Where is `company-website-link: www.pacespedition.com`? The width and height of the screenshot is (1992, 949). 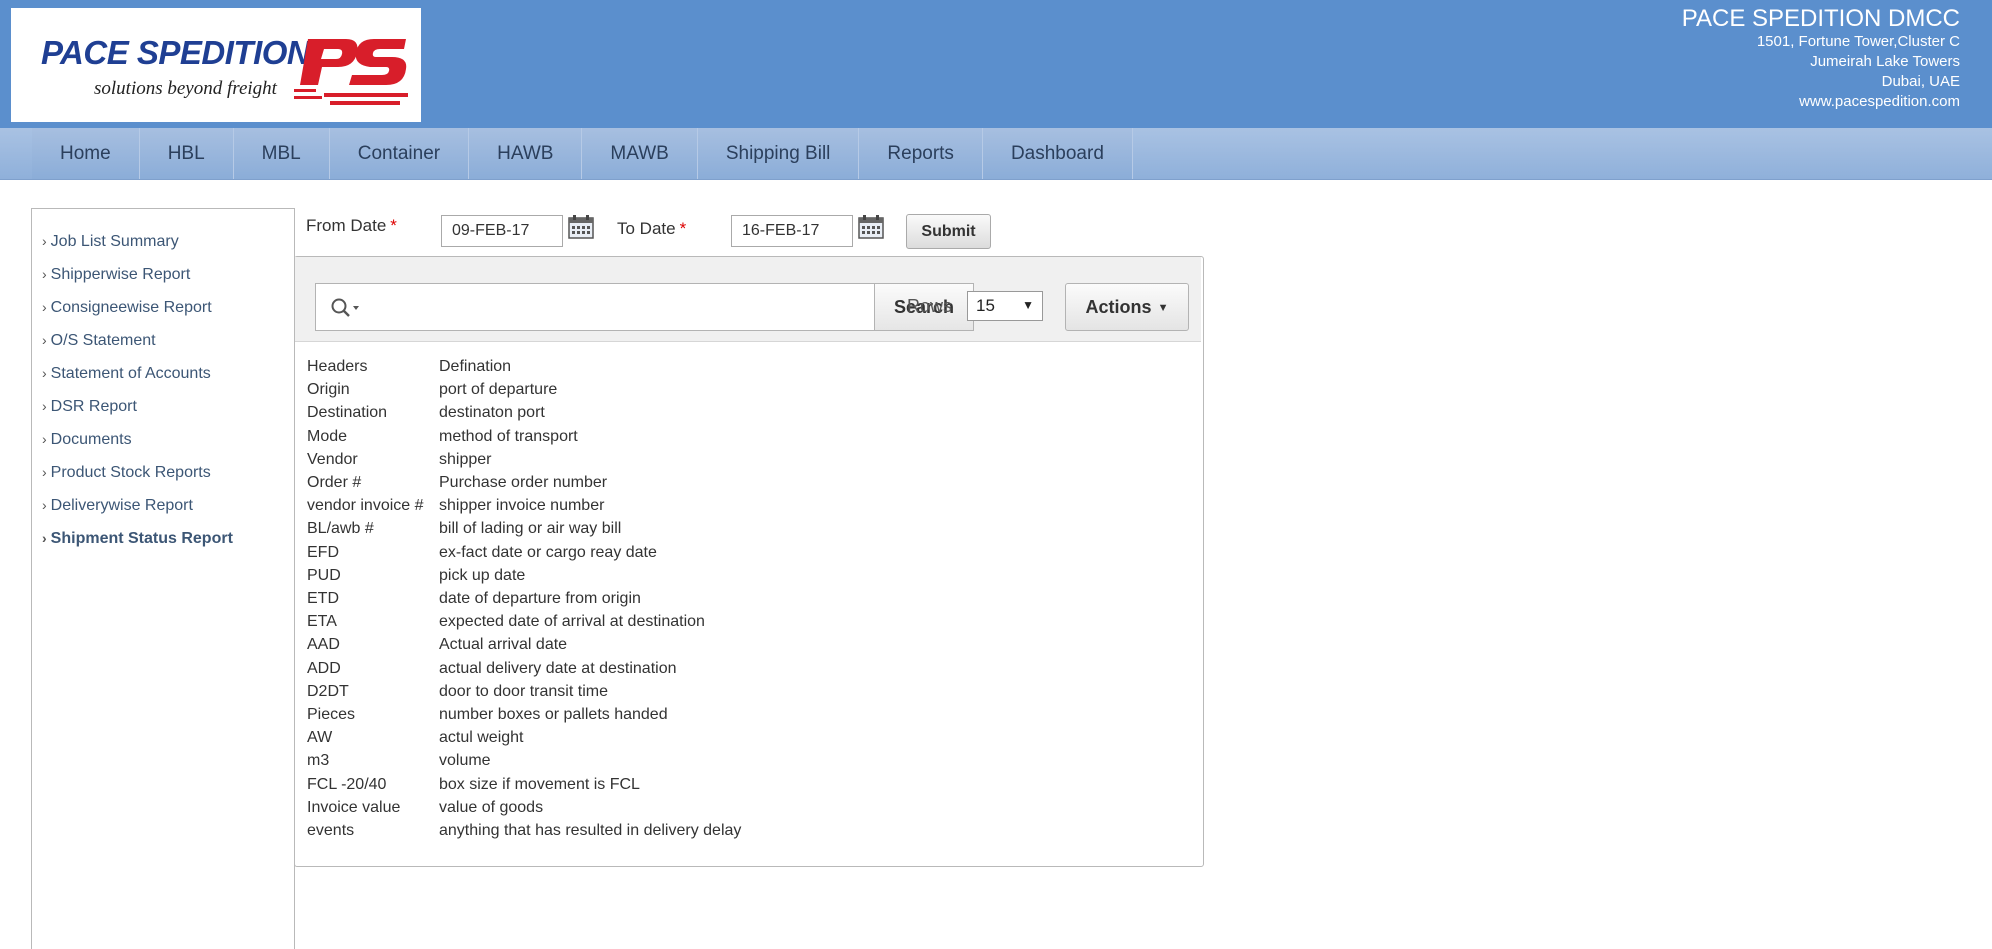 company-website-link: www.pacespedition.com is located at coordinates (1821, 102).